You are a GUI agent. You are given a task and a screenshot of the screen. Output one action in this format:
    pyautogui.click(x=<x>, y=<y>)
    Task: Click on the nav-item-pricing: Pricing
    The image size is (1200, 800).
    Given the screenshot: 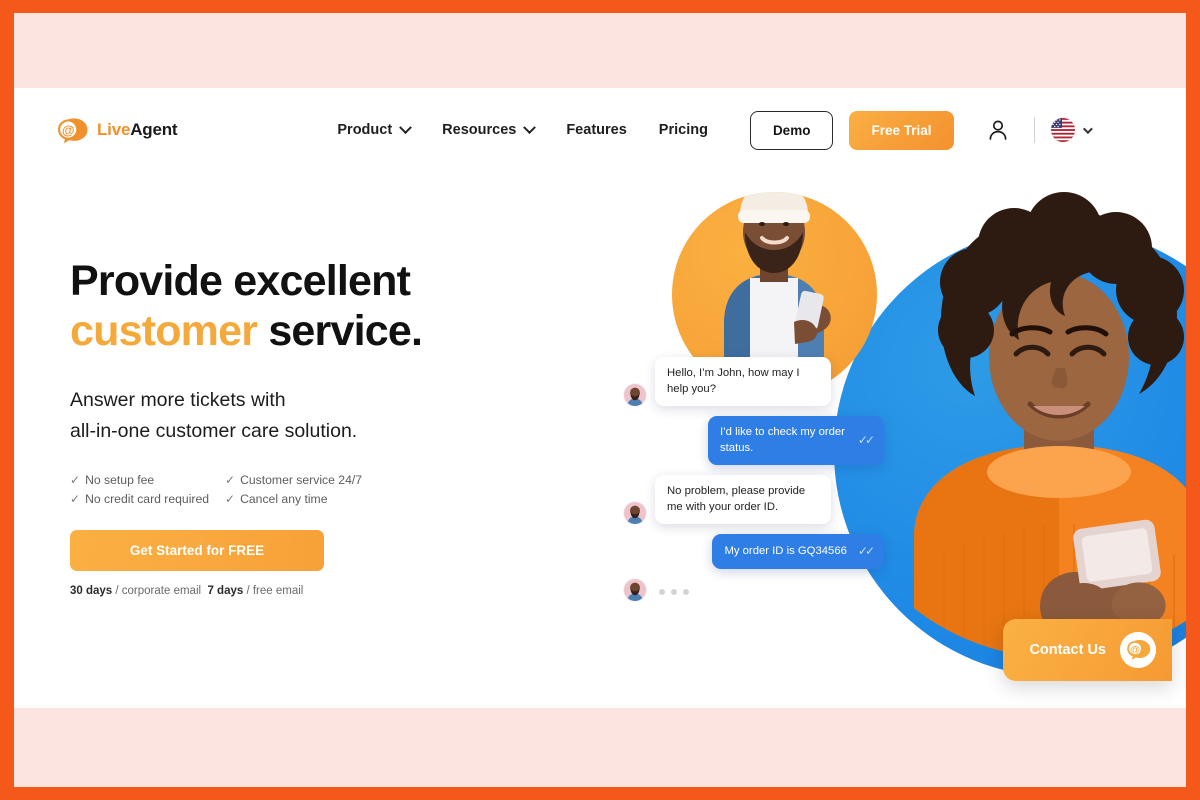 What is the action you would take?
    pyautogui.click(x=683, y=130)
    